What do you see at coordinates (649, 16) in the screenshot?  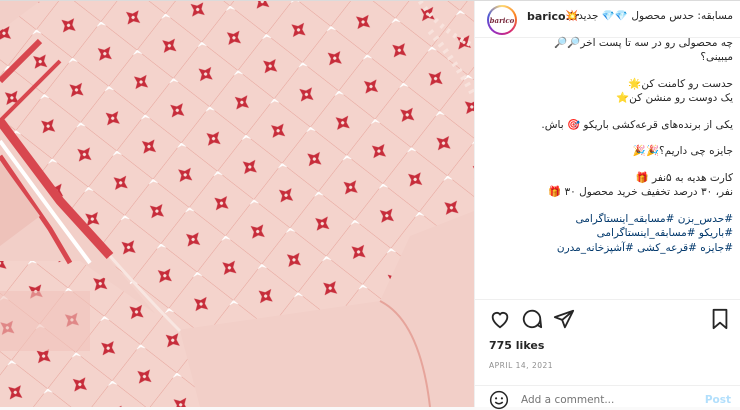 I see `caption-line: مسابقه: حدس محصول 💎💎 جدید💥` at bounding box center [649, 16].